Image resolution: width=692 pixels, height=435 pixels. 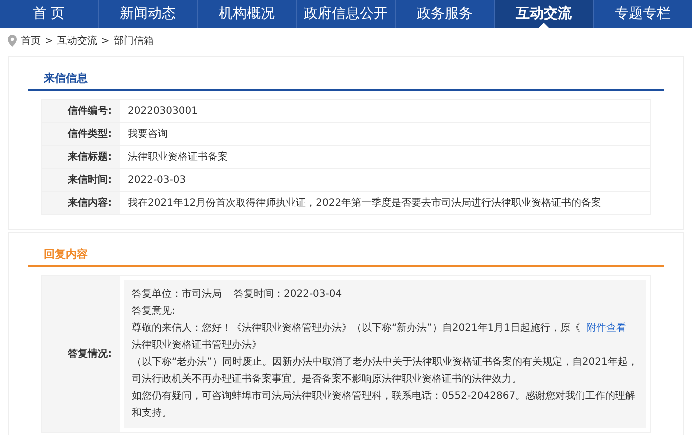 What do you see at coordinates (385, 371) in the screenshot?
I see `reply-text: （以下称“老办法”）同时废止。因新办法中取消了老办法中关于法律职业资格证书备案的有关规定，自2021年起，司法行政机关不再办理证书备案事宜。是否备案不影响原法律职业资格证书的法律效力。` at bounding box center [385, 371].